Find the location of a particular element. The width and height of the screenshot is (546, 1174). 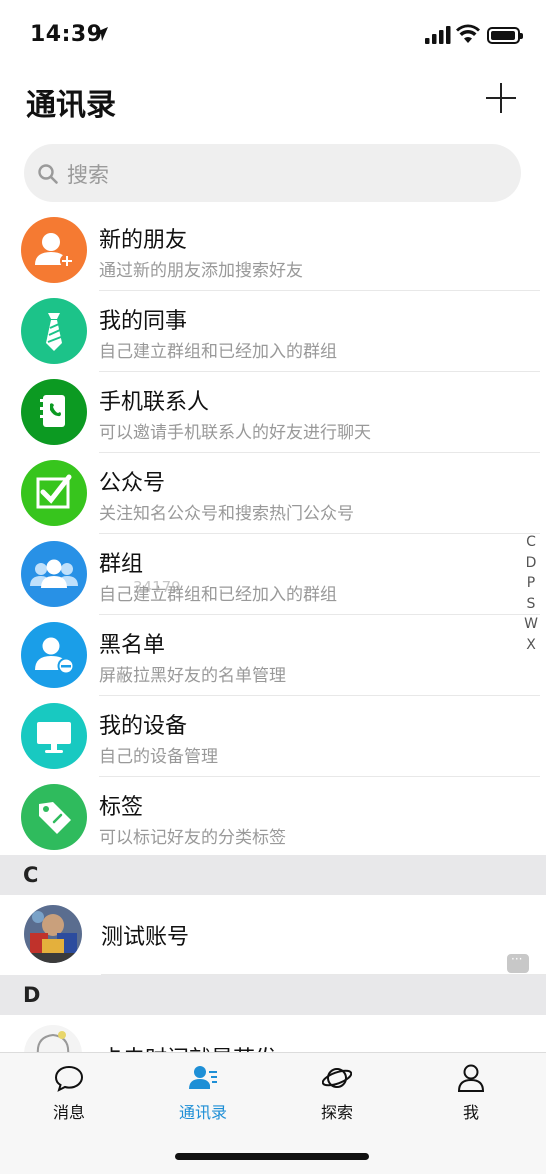

battery-icon is located at coordinates (505, 35).